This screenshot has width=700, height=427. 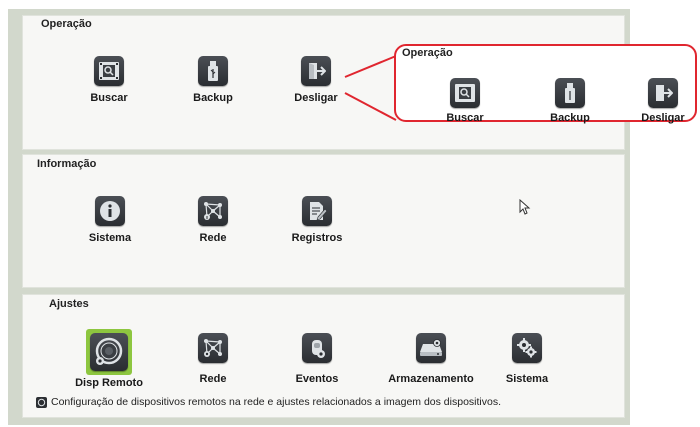 I want to click on operacao-callout: Operação Buscar Backup Desligar, so click(x=547, y=84).